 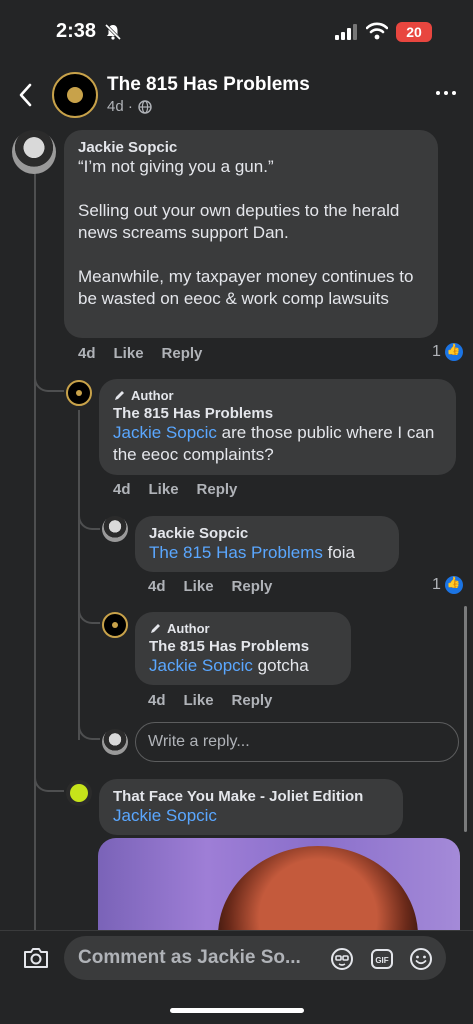 I want to click on page-title: The 815 Has Problems, so click(x=208, y=85).